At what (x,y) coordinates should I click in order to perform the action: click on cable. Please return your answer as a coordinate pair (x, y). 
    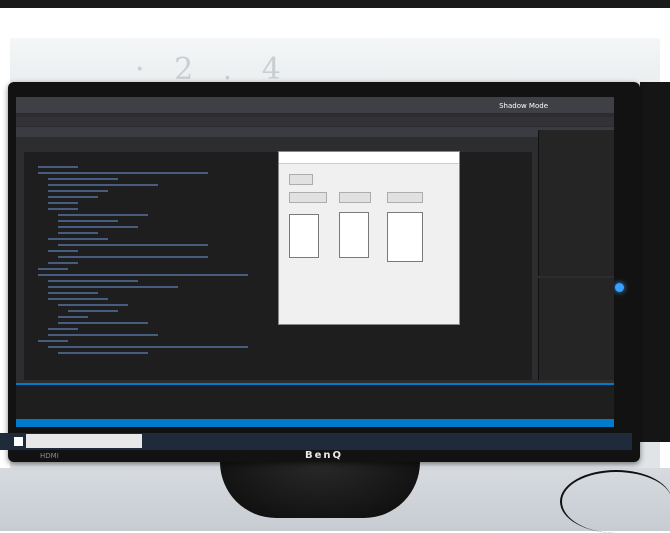
    Looking at the image, I should click on (615, 501).